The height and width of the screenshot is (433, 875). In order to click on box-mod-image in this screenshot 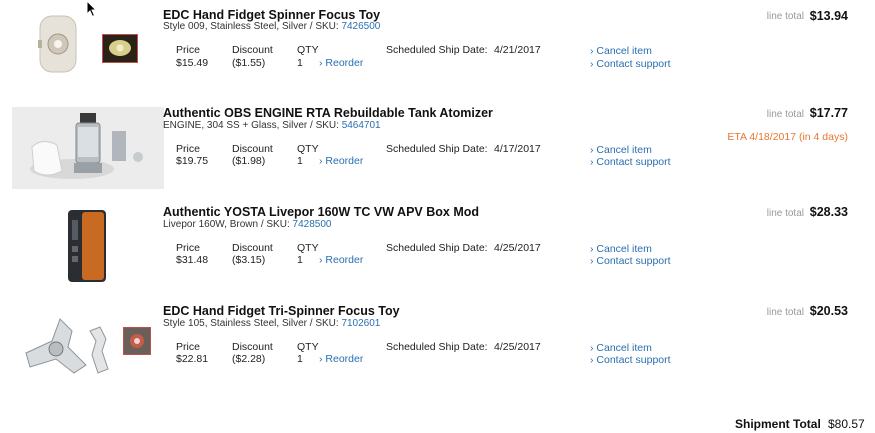, I will do `click(87, 247)`.